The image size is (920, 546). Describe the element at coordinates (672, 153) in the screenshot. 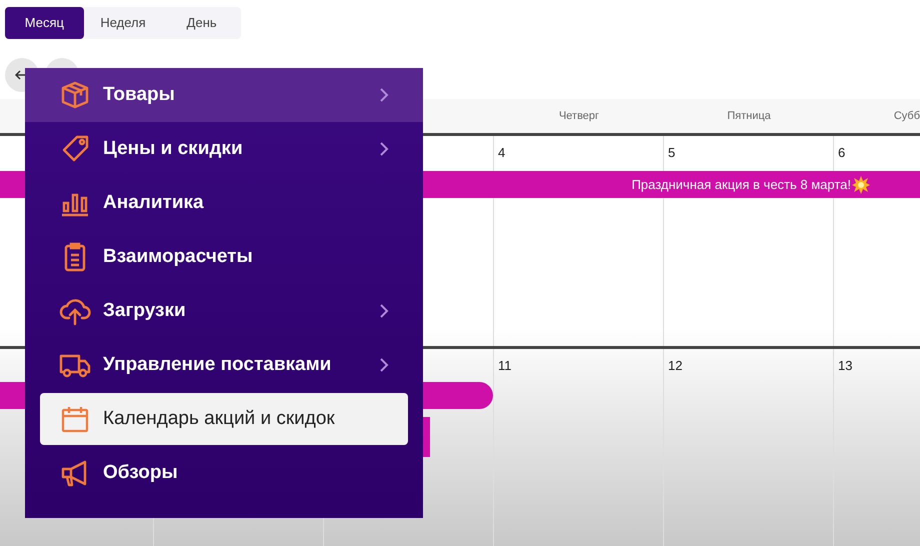

I see `day-number: 5` at that location.